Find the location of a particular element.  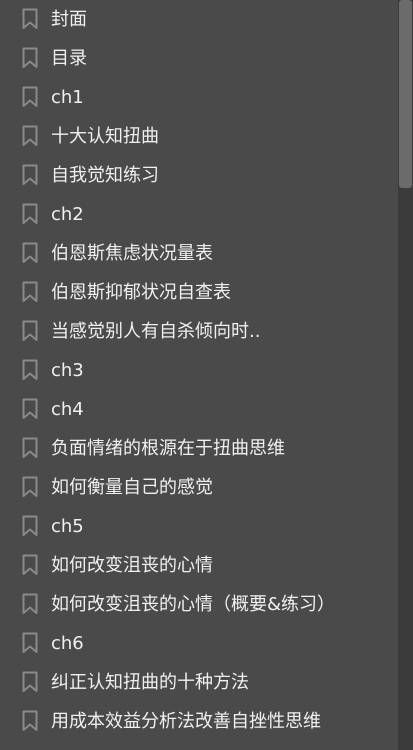

toc-item: ch6 is located at coordinates (199, 643).